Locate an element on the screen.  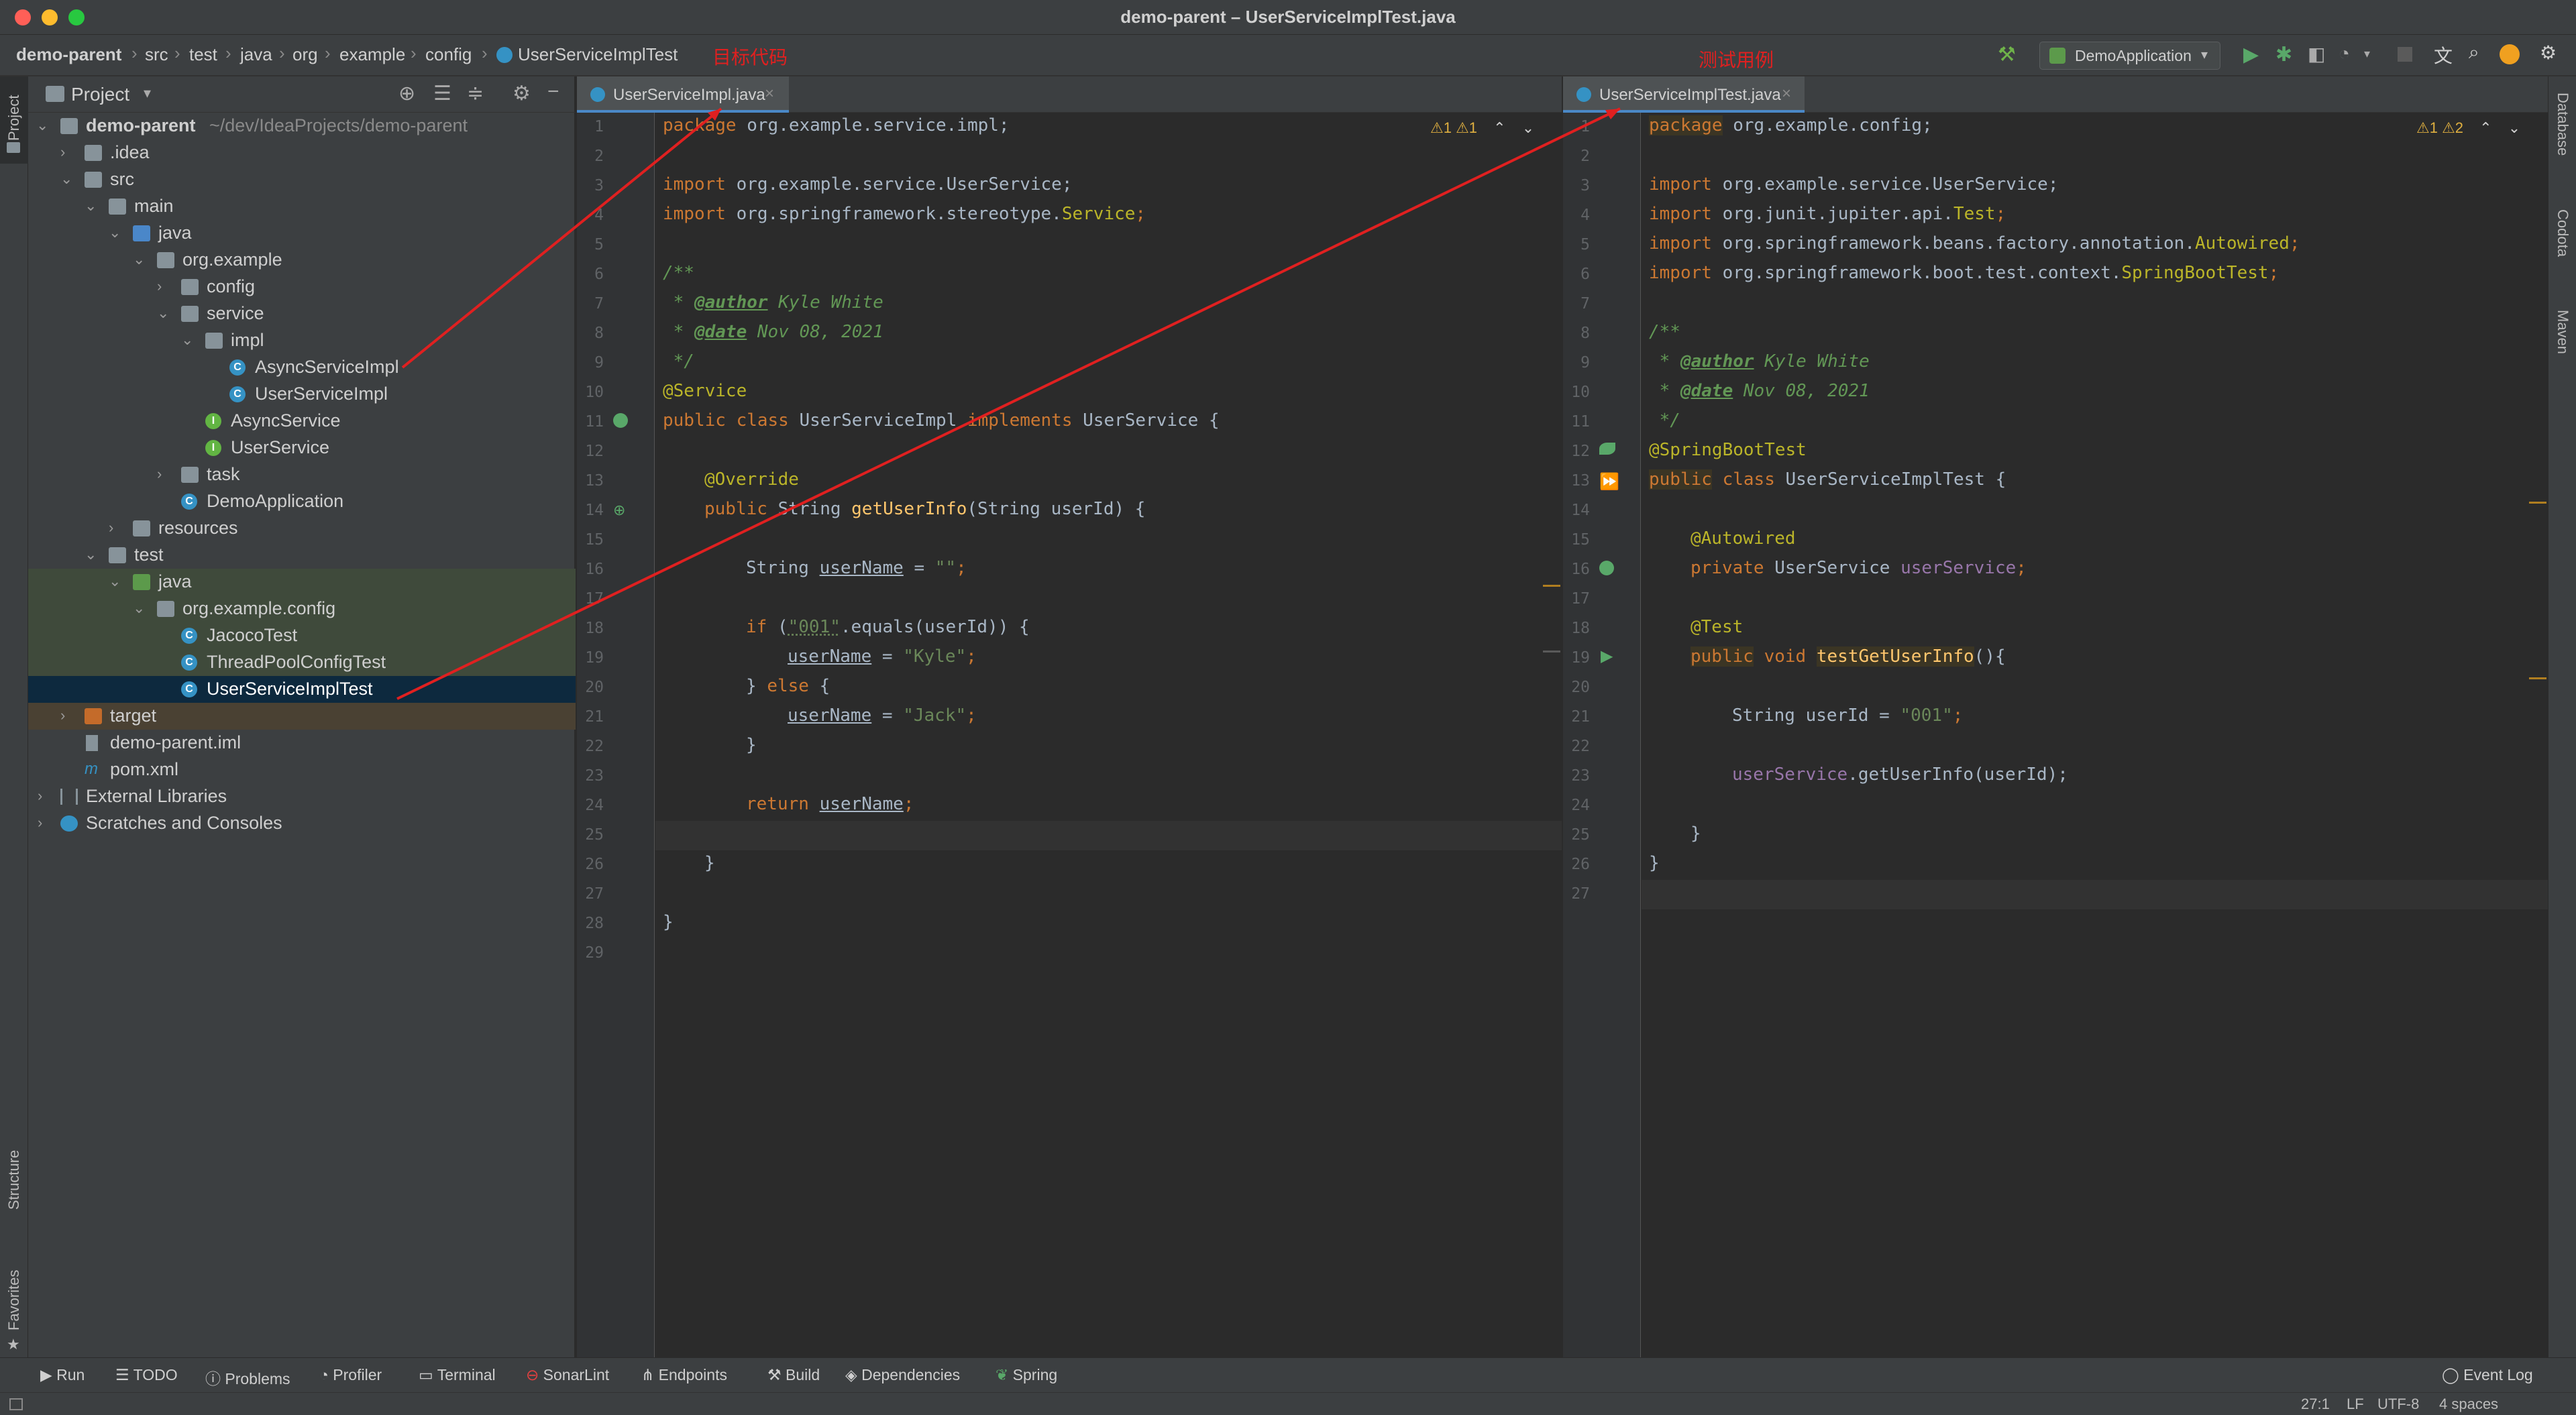
endpoints-icon: ⋔ is located at coordinates (650, 1374).